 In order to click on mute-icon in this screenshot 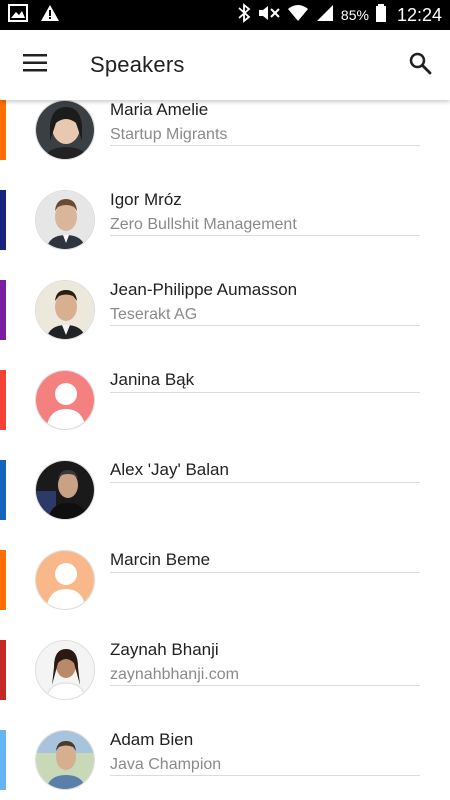, I will do `click(269, 15)`.